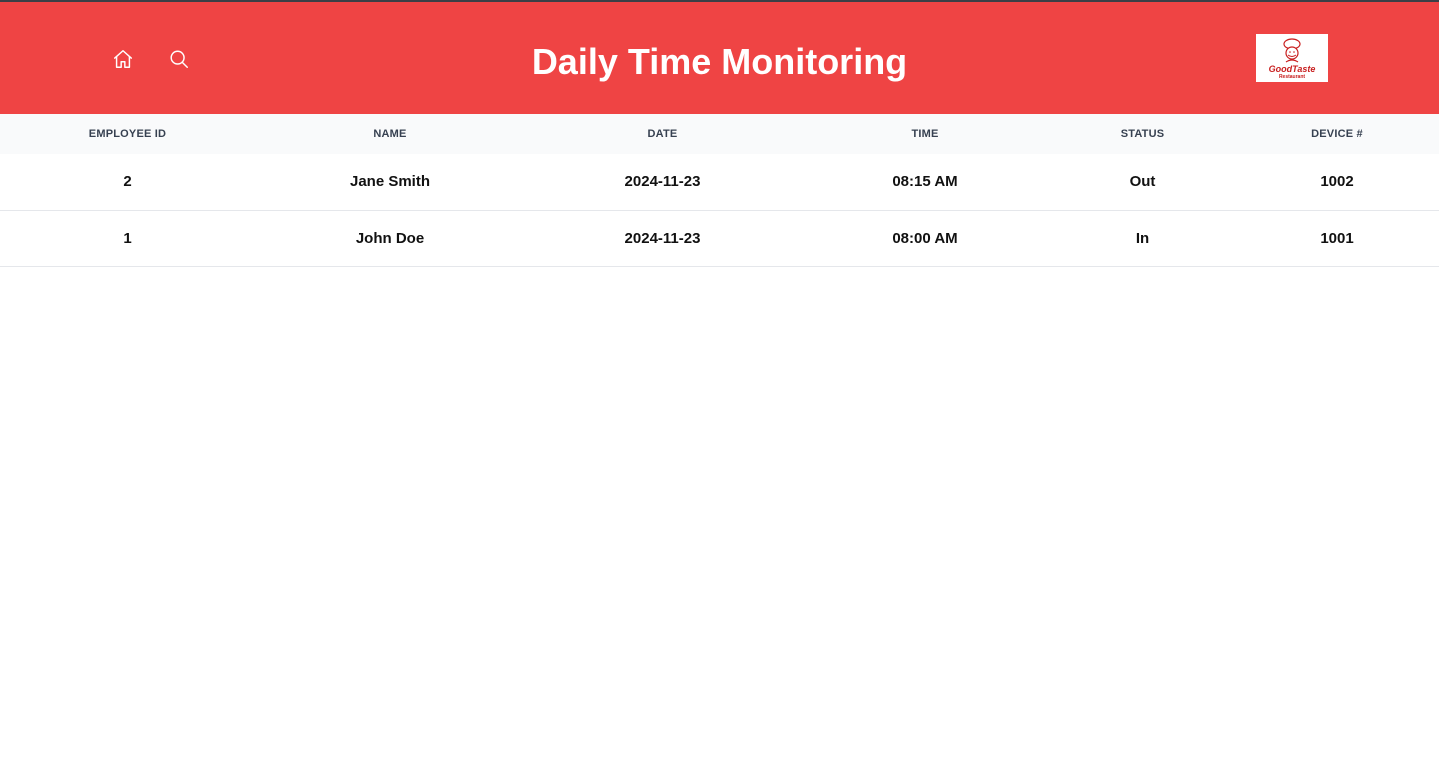 The height and width of the screenshot is (774, 1439). I want to click on cell-name: John Doe, so click(390, 238).